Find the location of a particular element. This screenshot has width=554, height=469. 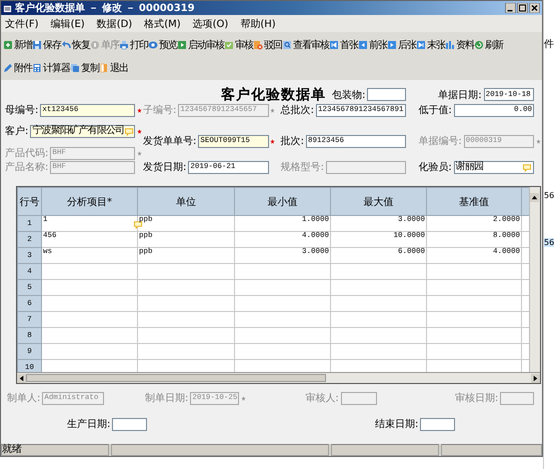

toolbar-button: 资料 is located at coordinates (459, 44).